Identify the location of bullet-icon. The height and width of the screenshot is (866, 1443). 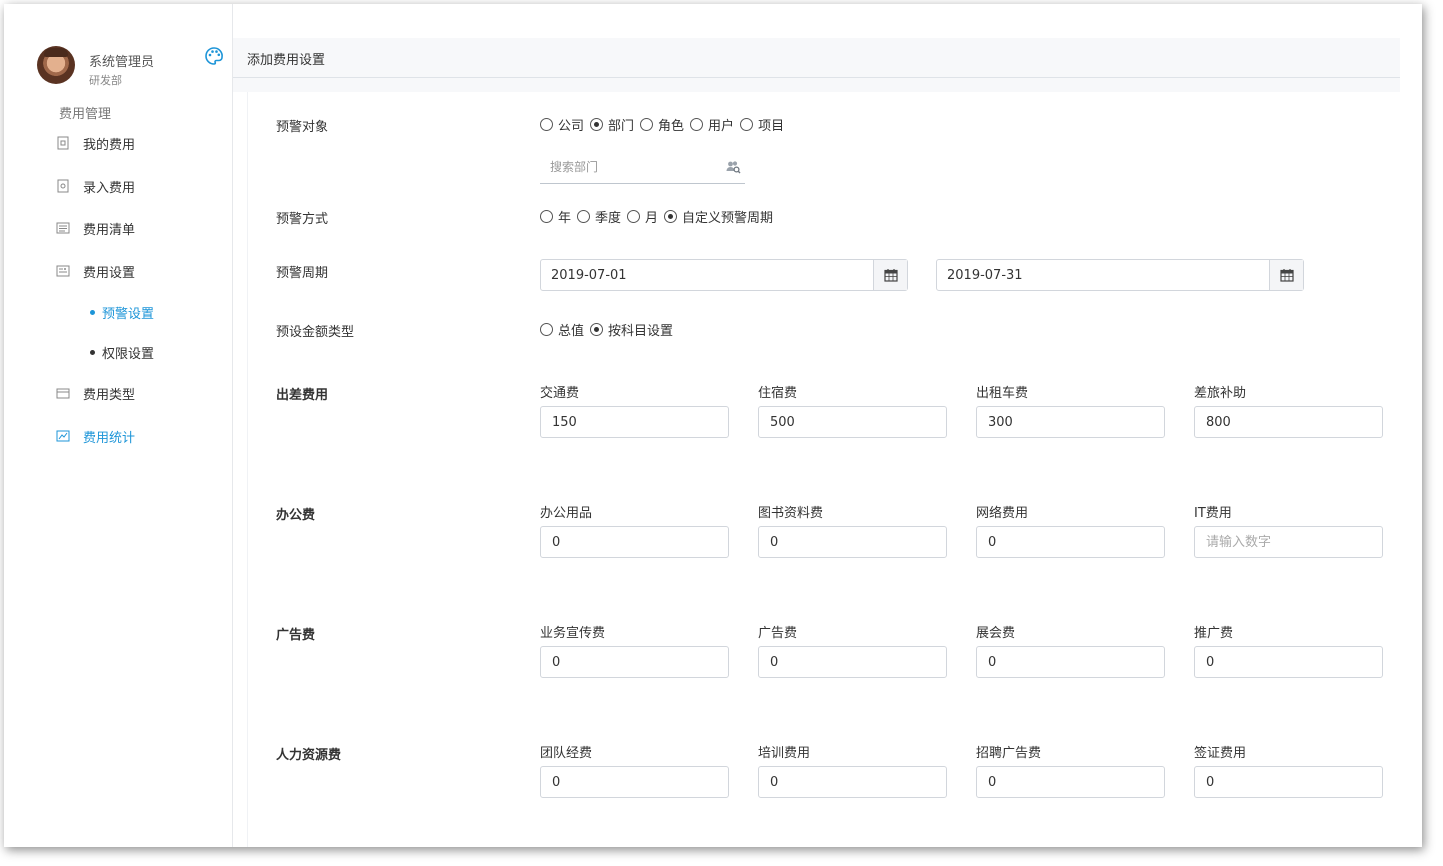
(92, 352).